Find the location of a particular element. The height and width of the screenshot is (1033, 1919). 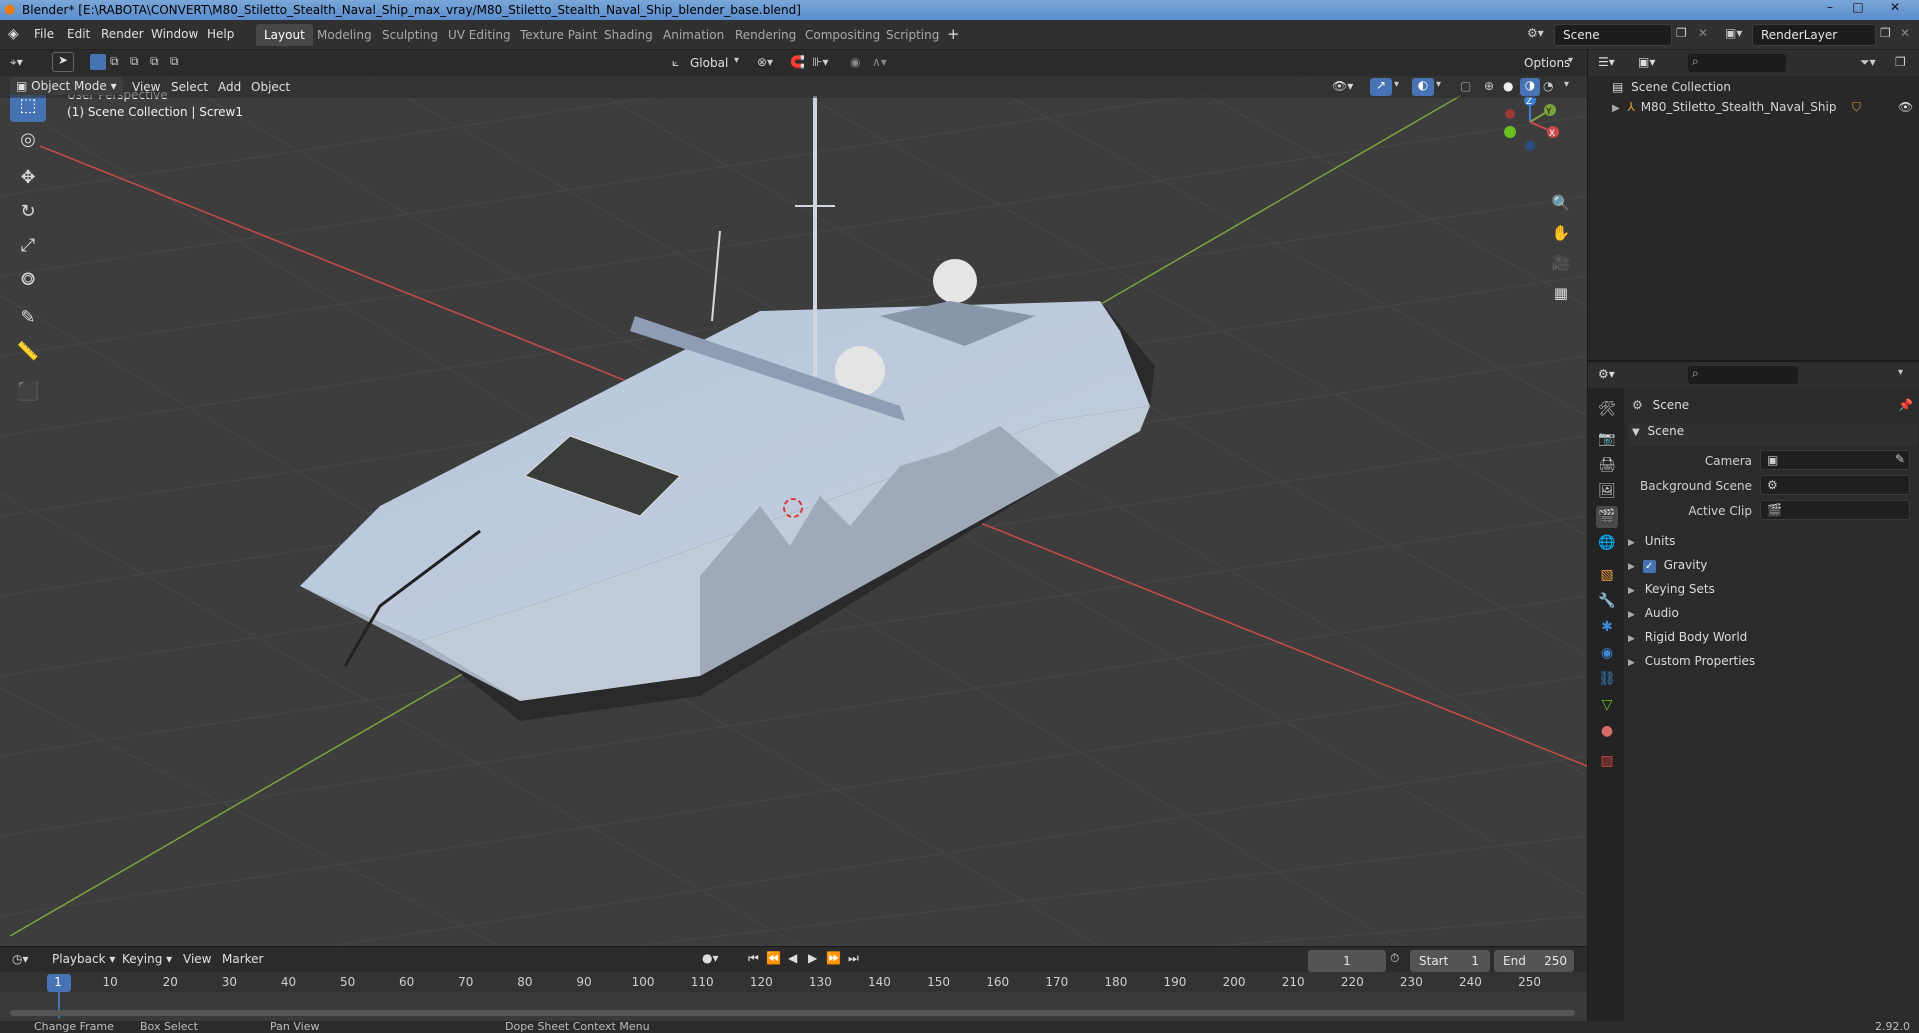

overlay-toggle-icon: ◐ is located at coordinates (1423, 87).